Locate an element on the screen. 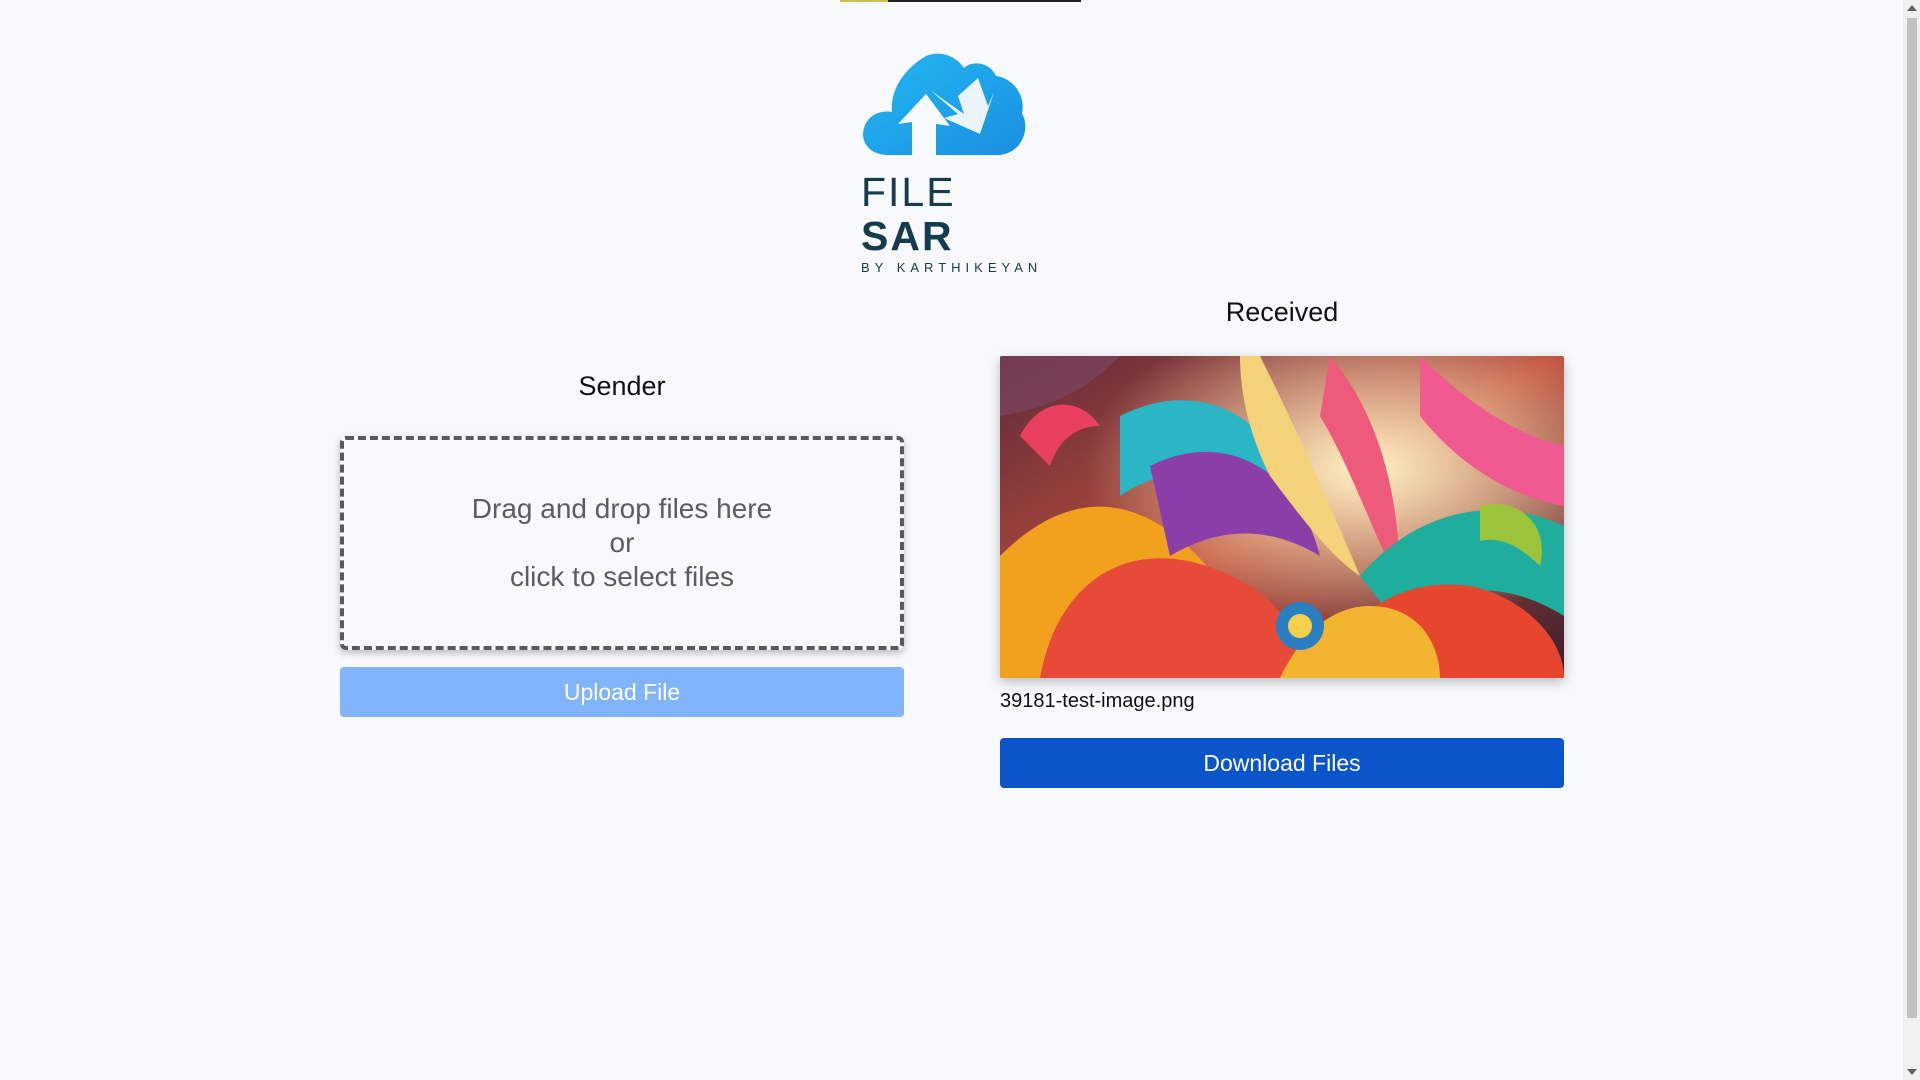 The image size is (1920, 1080). brand-name: FILE SAR is located at coordinates (956, 214).